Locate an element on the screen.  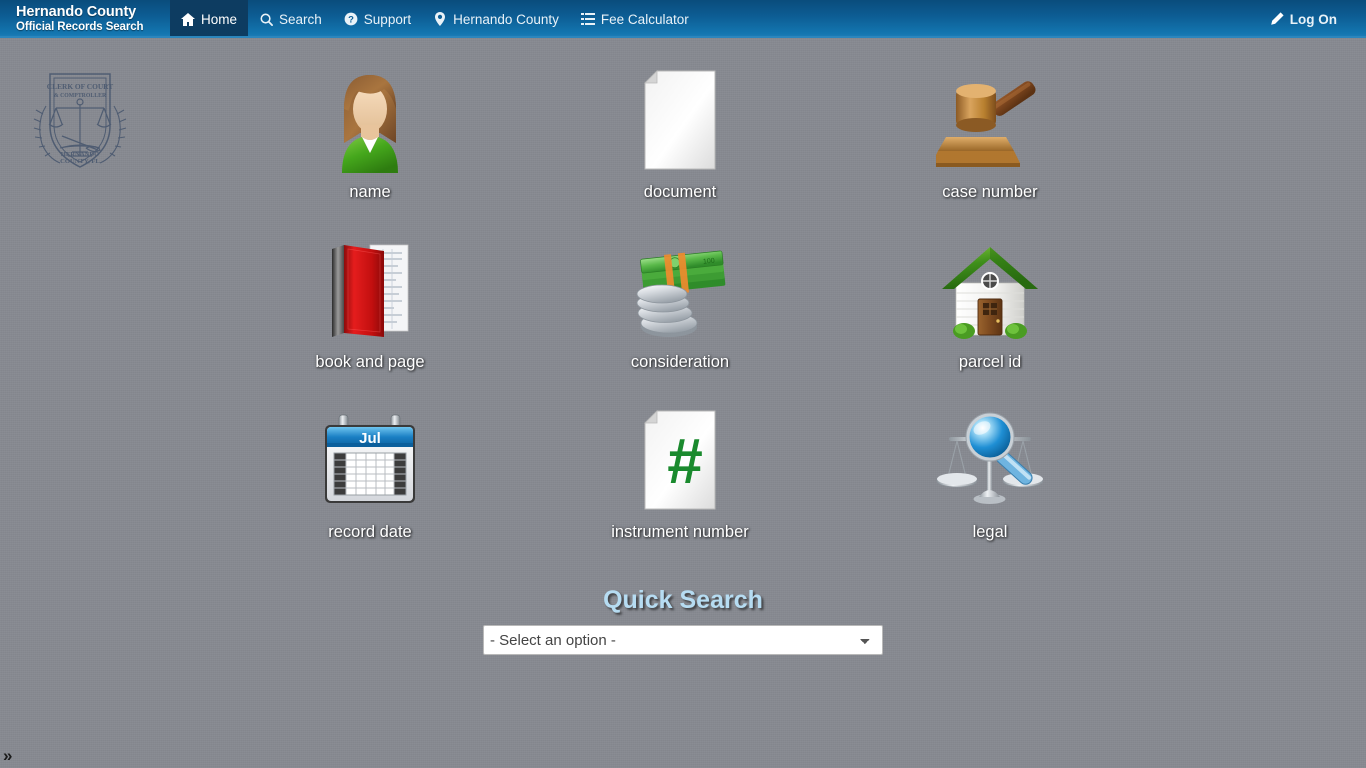
map-marker-icon is located at coordinates (440, 19).